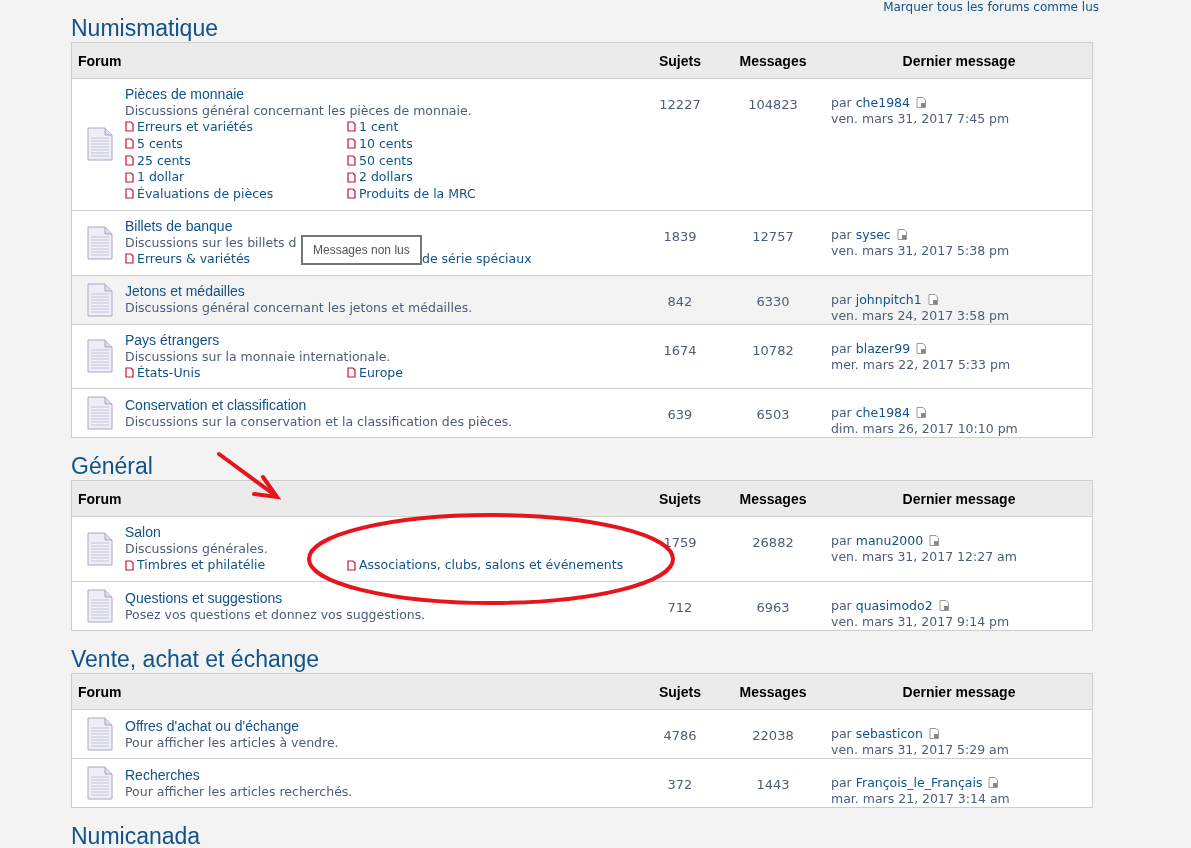 The height and width of the screenshot is (848, 1191). What do you see at coordinates (375, 372) in the screenshot?
I see `subforum-link: Europe` at bounding box center [375, 372].